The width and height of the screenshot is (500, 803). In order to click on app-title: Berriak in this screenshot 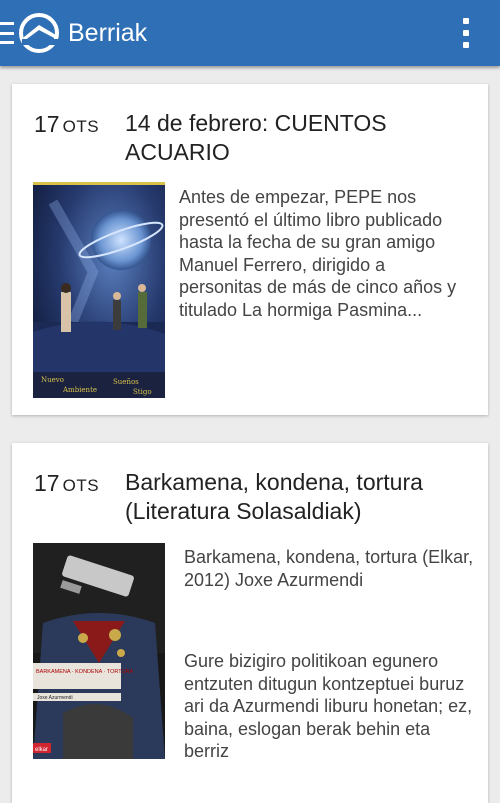, I will do `click(108, 32)`.